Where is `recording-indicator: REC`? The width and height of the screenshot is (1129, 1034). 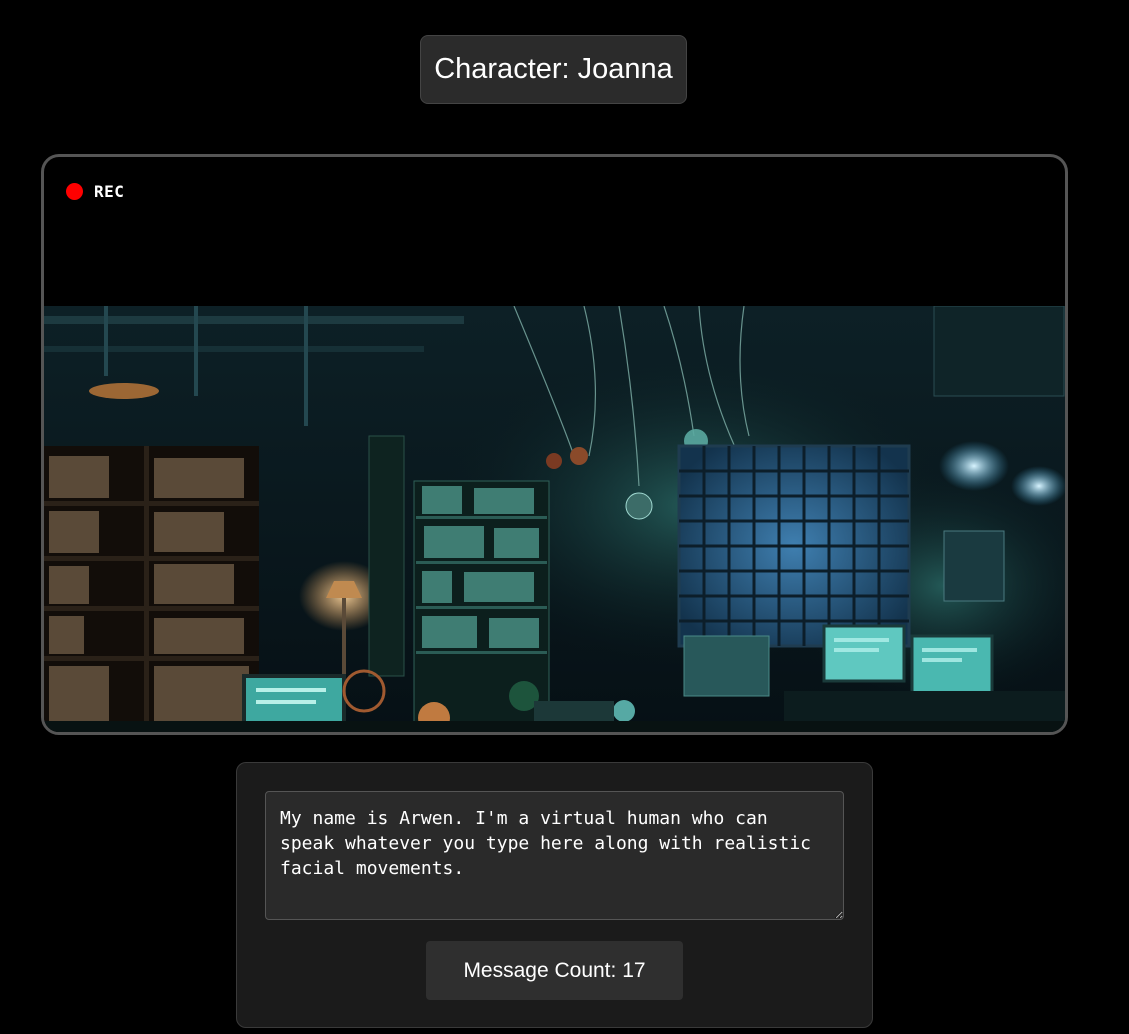 recording-indicator: REC is located at coordinates (95, 191).